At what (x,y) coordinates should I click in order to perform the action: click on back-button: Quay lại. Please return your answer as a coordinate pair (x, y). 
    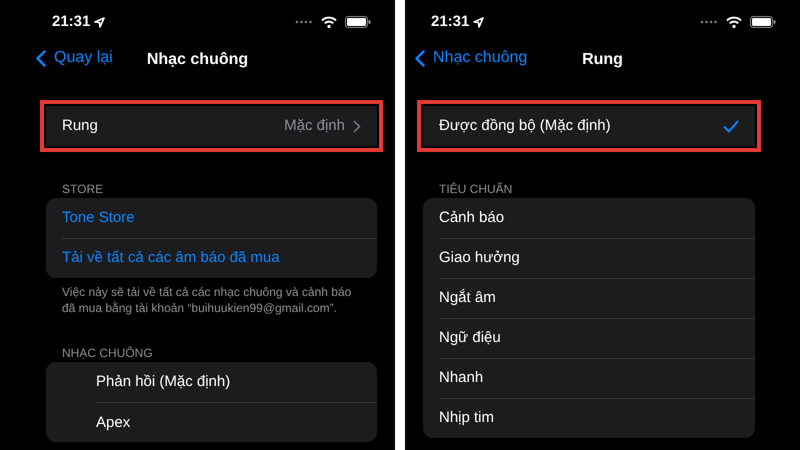
    Looking at the image, I should click on (74, 58).